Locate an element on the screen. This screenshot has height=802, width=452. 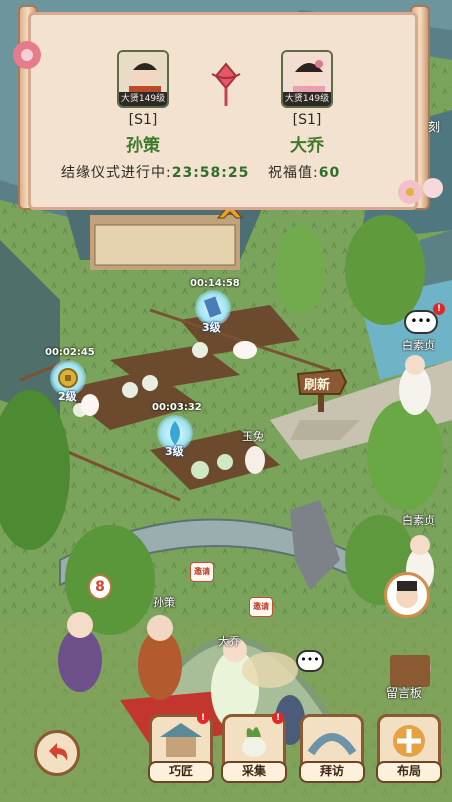
character-portrait-button is located at coordinates (407, 595).